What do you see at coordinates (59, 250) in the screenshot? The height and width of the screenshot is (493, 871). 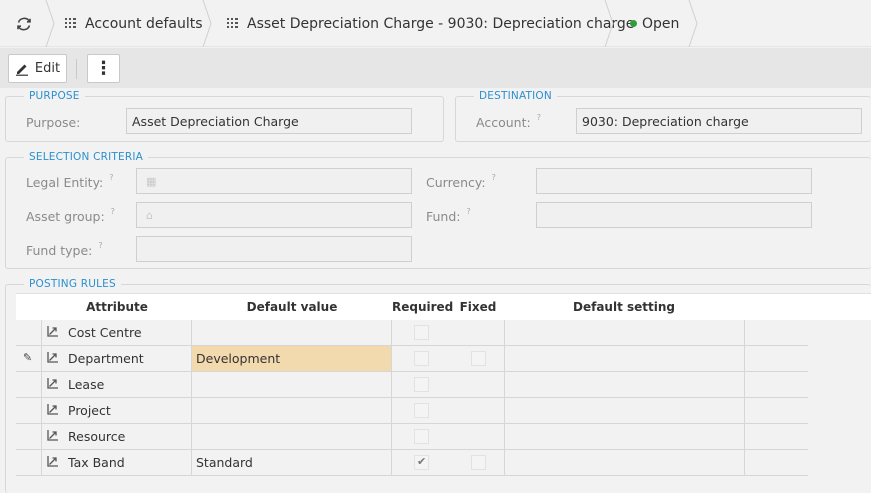 I see `fund-type-label-text: Fund type:` at bounding box center [59, 250].